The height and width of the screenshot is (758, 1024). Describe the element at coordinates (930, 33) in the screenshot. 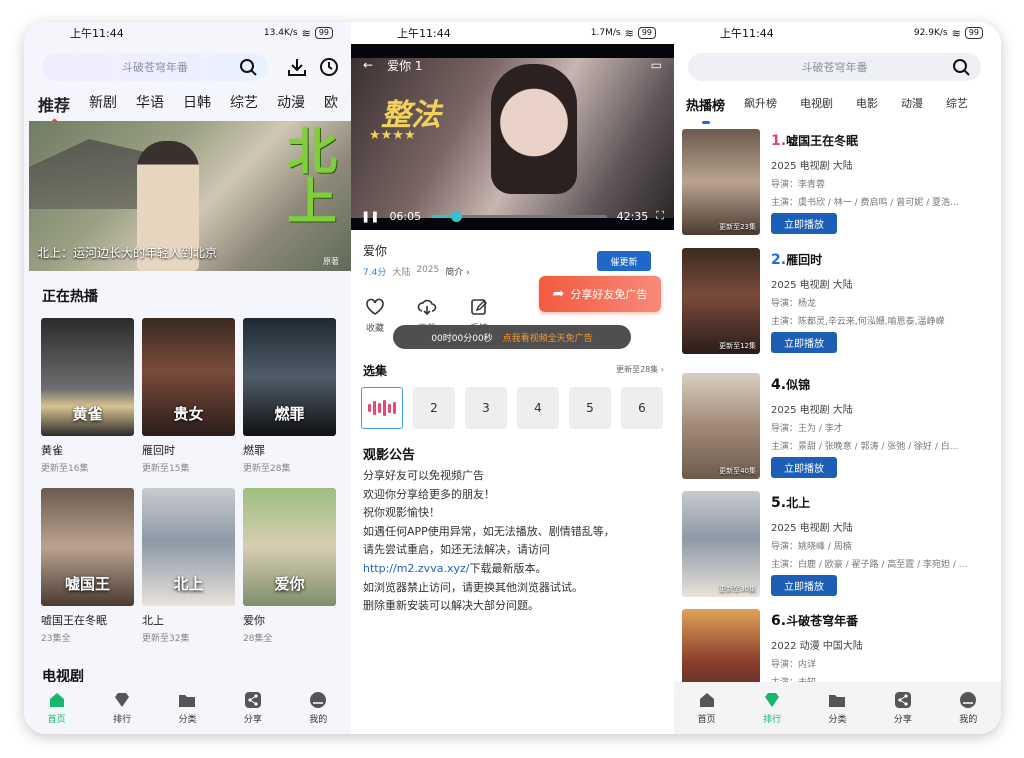

I see `status-speed: 92.9K/s` at that location.